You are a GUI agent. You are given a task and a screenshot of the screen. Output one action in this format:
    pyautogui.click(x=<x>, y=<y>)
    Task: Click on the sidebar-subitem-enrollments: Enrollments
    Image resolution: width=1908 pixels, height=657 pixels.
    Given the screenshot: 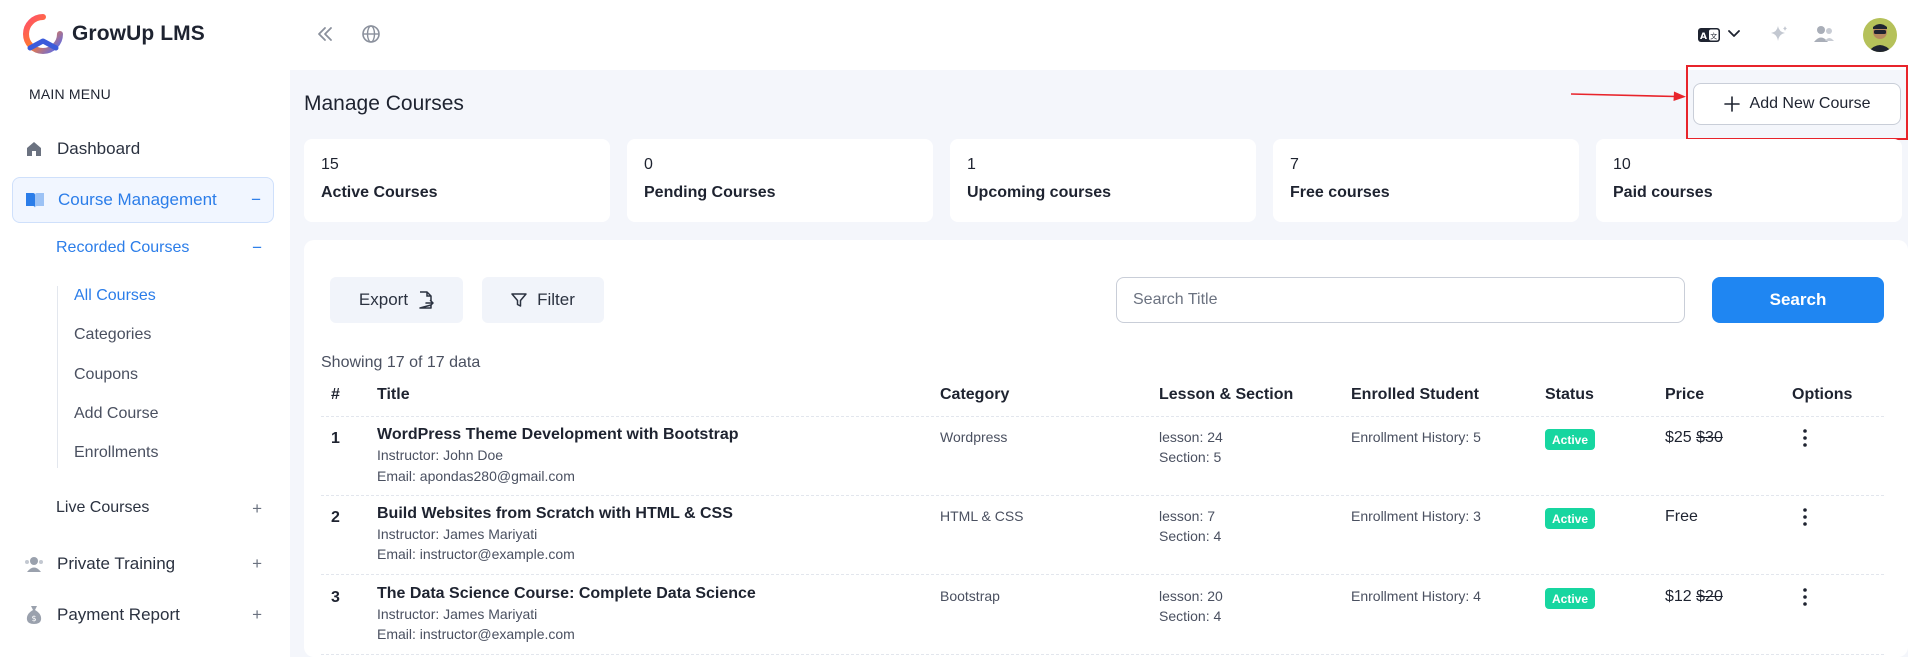 What is the action you would take?
    pyautogui.click(x=116, y=453)
    